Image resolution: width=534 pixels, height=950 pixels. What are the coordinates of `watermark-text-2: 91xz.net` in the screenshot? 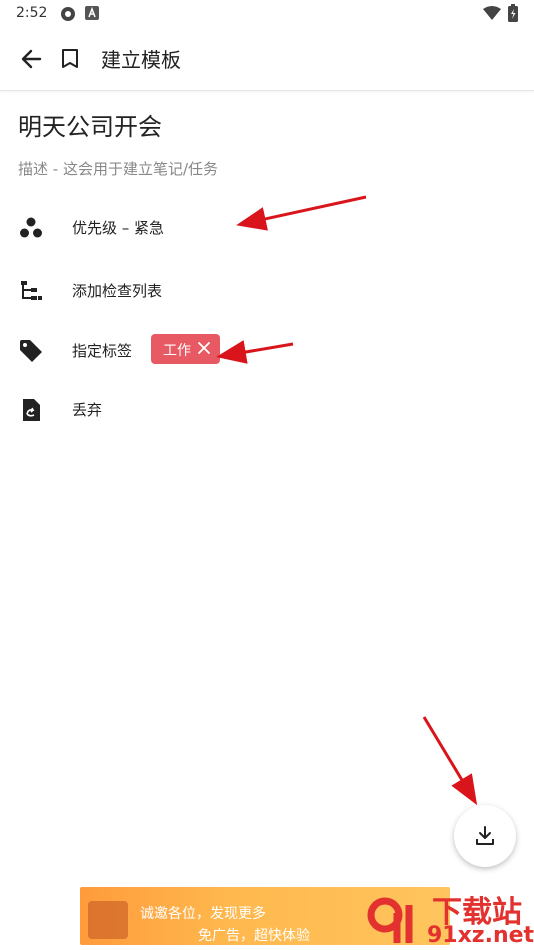 It's located at (480, 935).